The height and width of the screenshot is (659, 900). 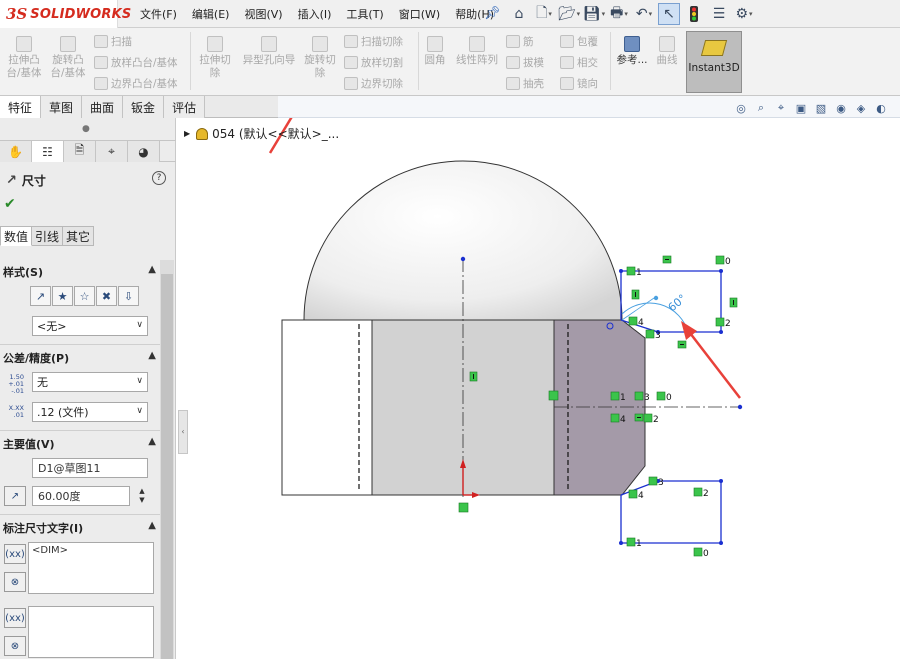 What do you see at coordinates (569, 14) in the screenshot?
I see `open-folder-icon: 📂︎ ▾` at bounding box center [569, 14].